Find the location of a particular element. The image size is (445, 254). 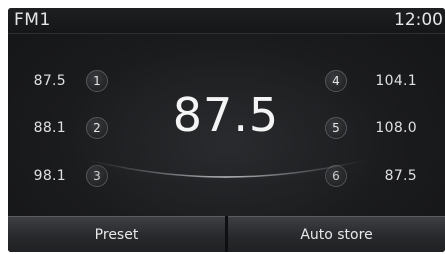

preset-5-number: 5 is located at coordinates (336, 128).